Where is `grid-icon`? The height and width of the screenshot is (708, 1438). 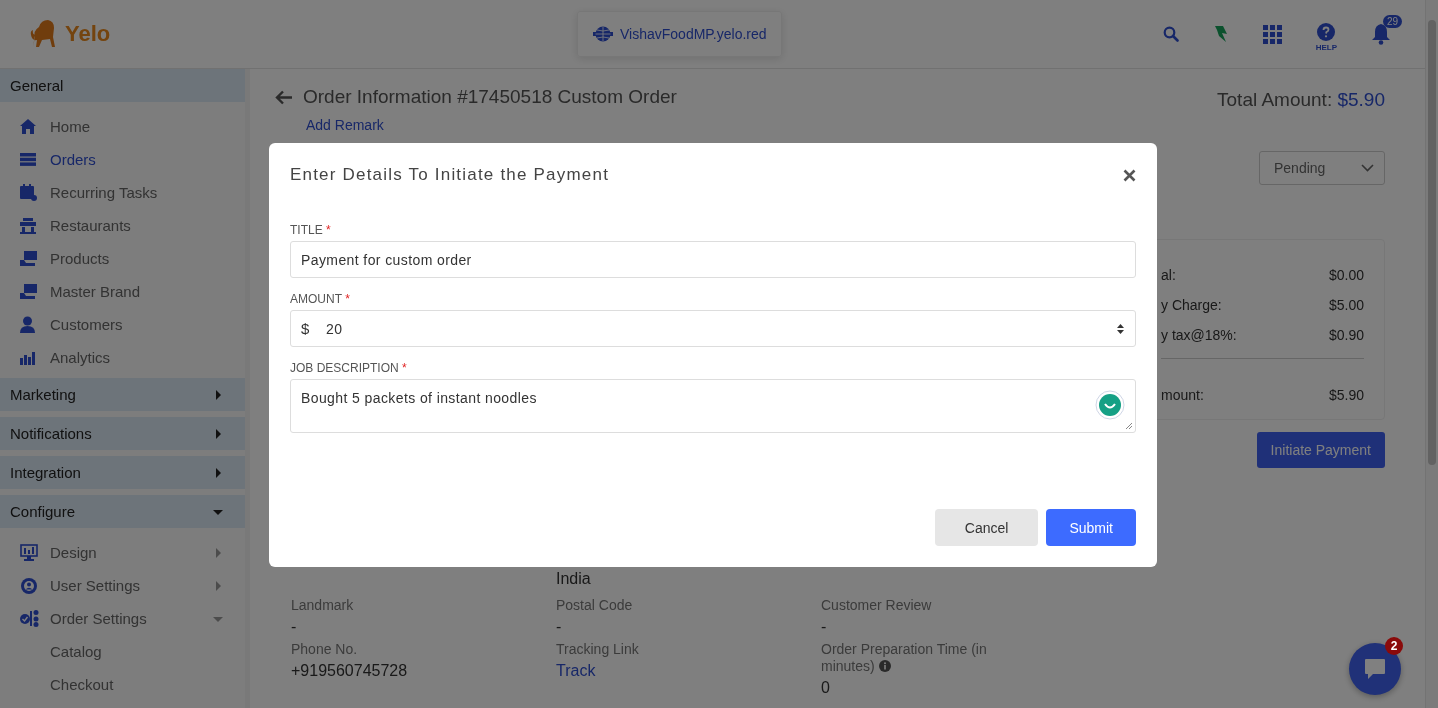 grid-icon is located at coordinates (1272, 34).